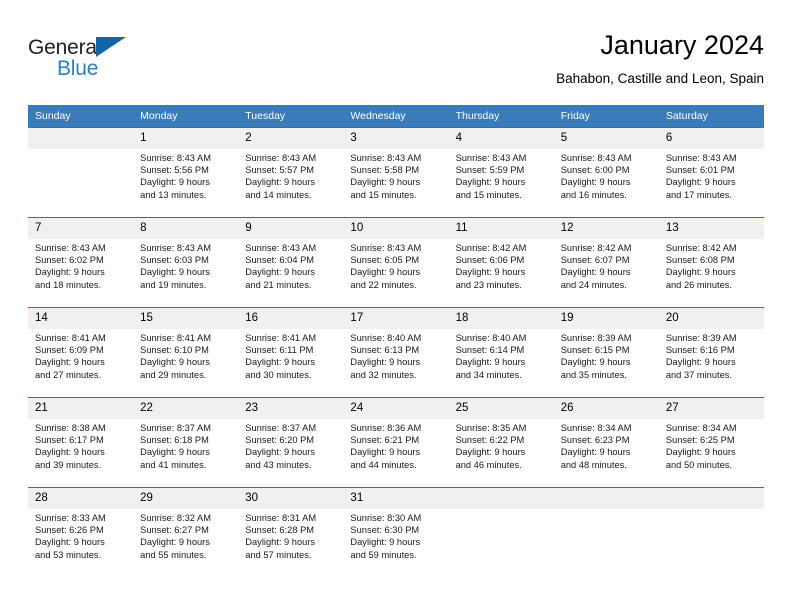 The width and height of the screenshot is (792, 612). What do you see at coordinates (173, 554) in the screenshot?
I see `daylight-text: and 55 minutes.` at bounding box center [173, 554].